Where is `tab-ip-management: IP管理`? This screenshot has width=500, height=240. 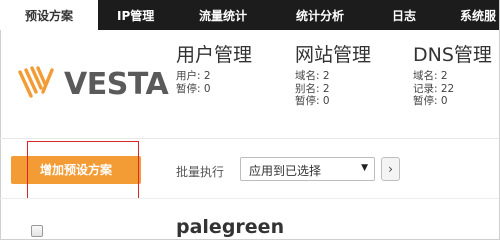
tab-ip-management: IP管理 is located at coordinates (135, 15).